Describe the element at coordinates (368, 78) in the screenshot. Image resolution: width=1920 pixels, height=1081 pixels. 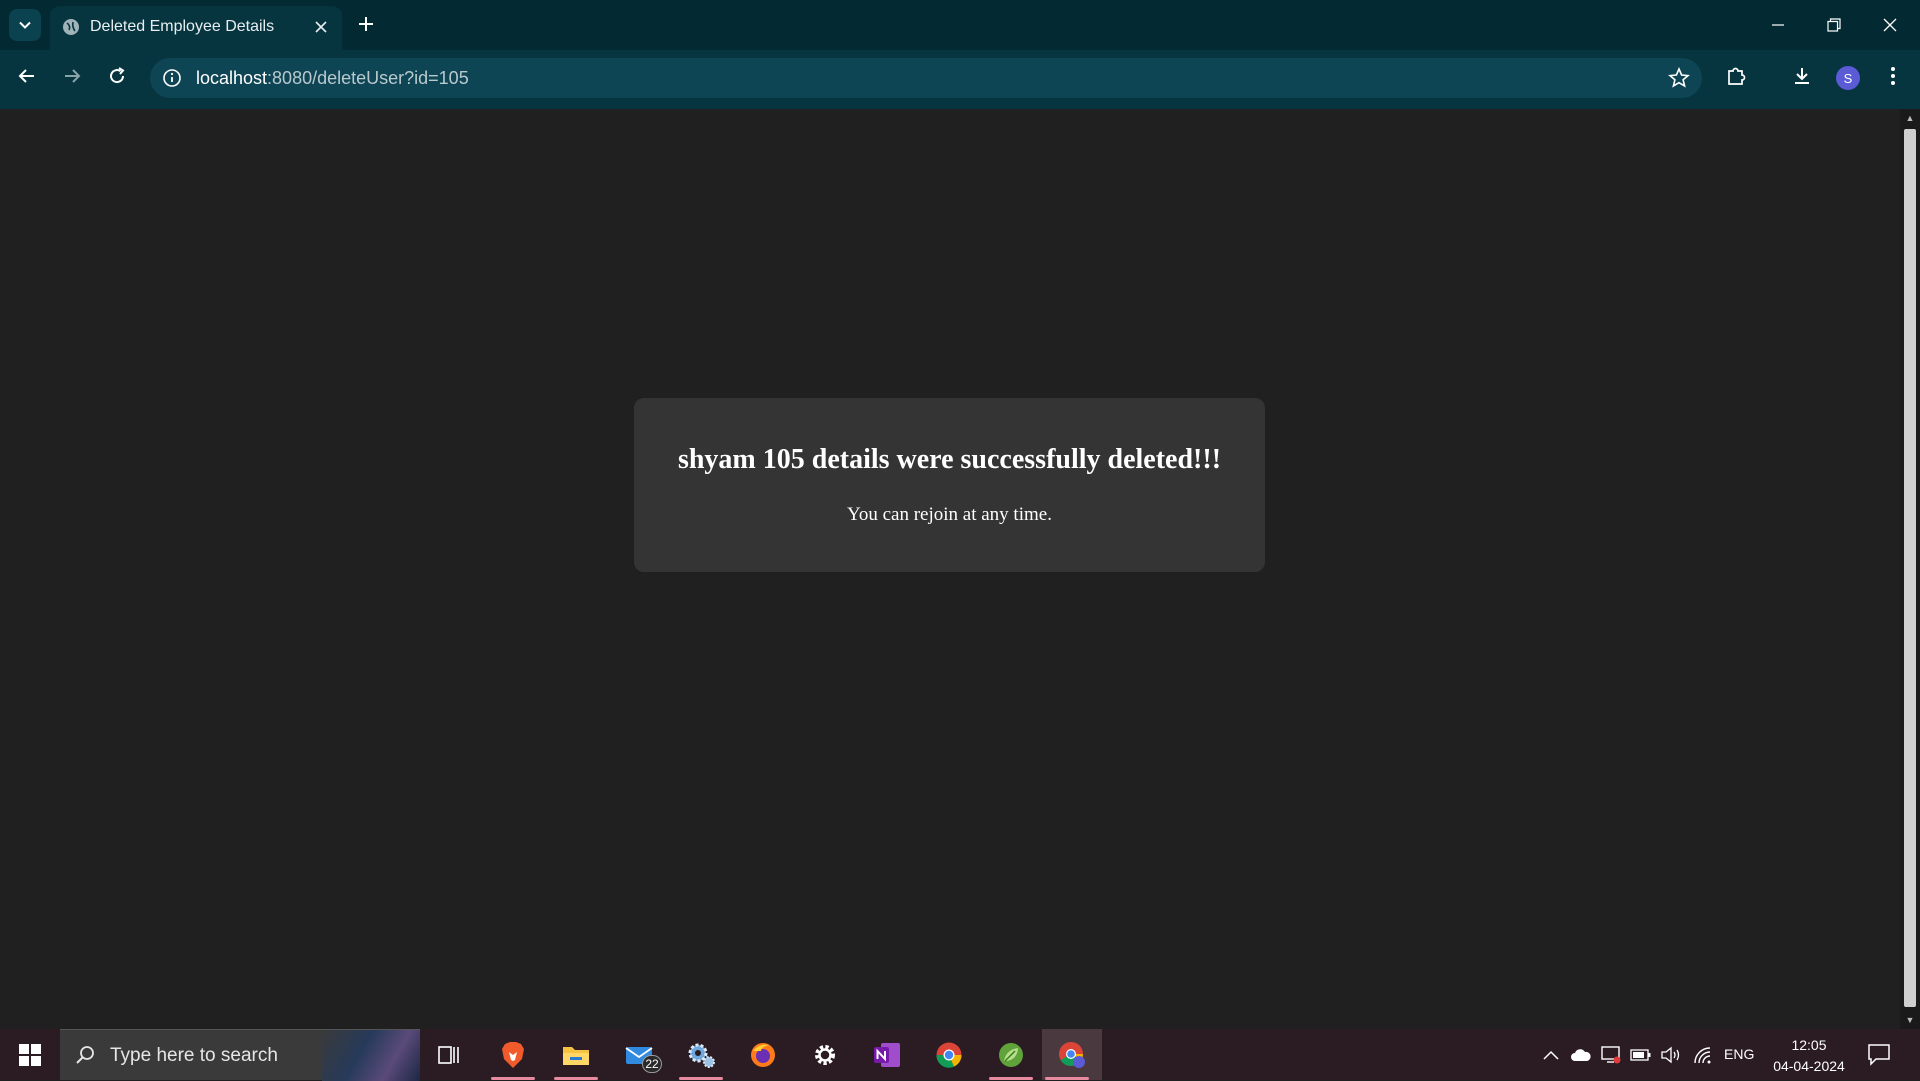
I see `url-path: :8080/deleteUser?id=105` at that location.